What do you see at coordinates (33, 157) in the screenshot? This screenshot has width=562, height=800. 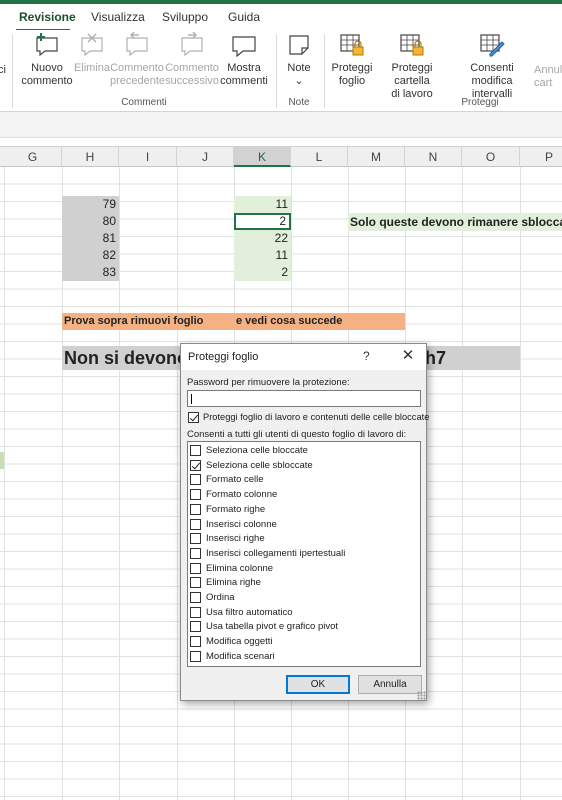 I see `column-header-g: G` at bounding box center [33, 157].